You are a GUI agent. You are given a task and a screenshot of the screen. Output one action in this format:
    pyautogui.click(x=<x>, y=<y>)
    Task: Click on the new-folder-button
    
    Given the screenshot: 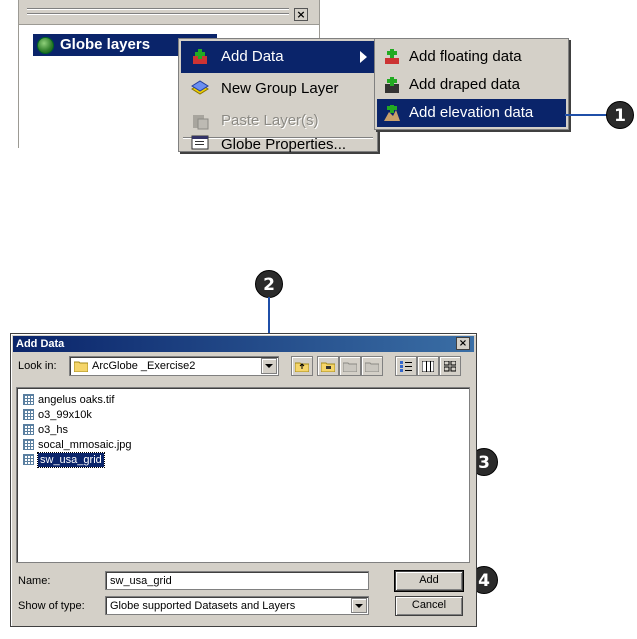 What is the action you would take?
    pyautogui.click(x=372, y=366)
    